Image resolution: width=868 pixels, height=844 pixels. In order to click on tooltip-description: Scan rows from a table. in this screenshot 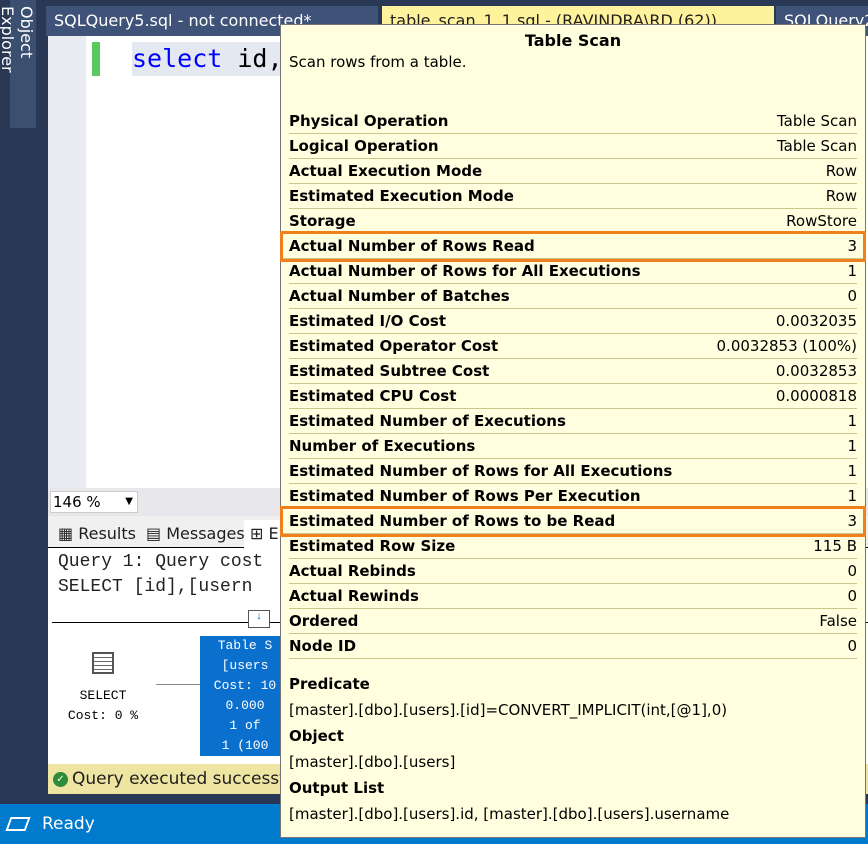, I will do `click(378, 62)`.